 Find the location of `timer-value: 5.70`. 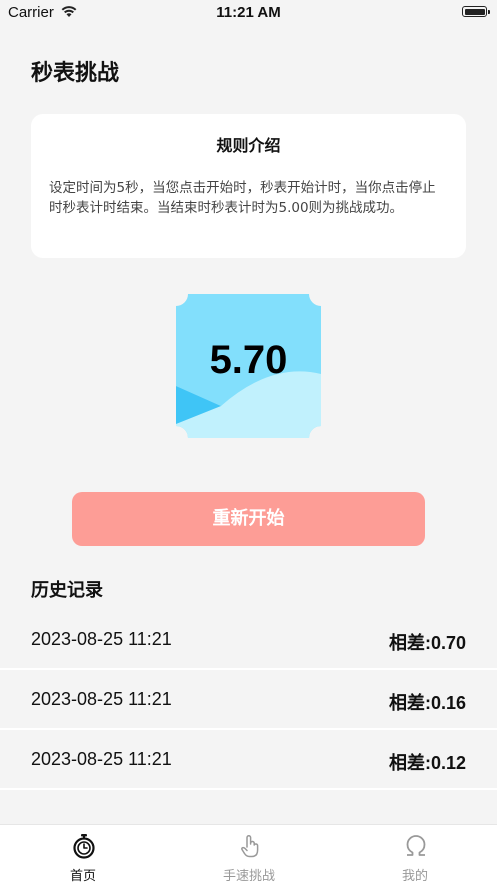

timer-value: 5.70 is located at coordinates (248, 360).